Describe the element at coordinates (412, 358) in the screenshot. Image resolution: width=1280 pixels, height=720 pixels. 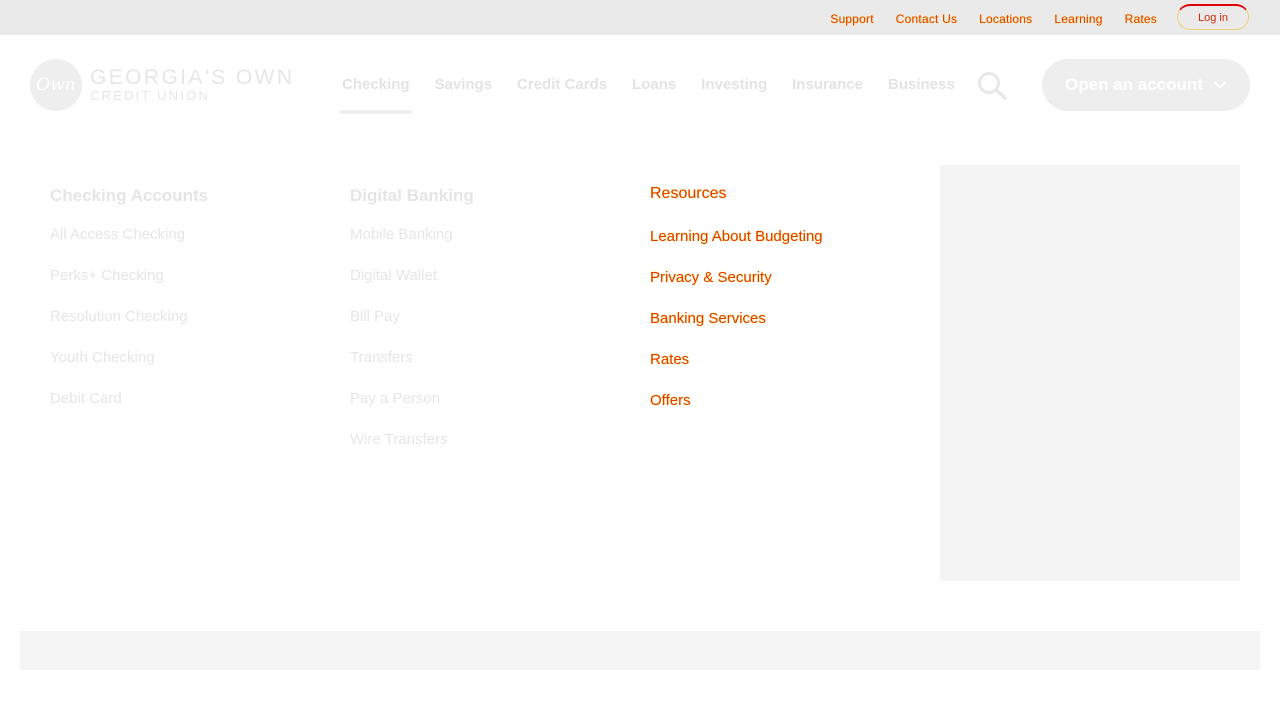
I see `menu-link: Transfers` at that location.